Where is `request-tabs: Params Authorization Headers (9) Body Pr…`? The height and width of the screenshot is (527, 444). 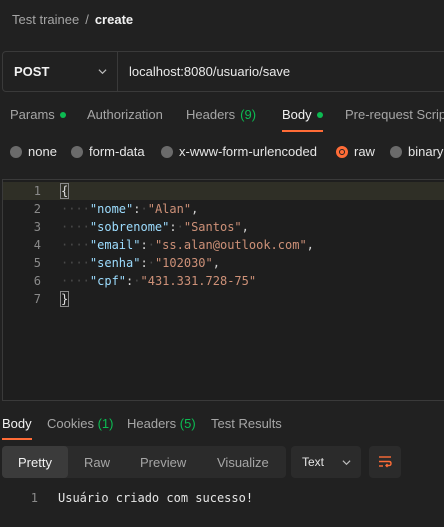 request-tabs: Params Authorization Headers (9) Body Pr… is located at coordinates (222, 116).